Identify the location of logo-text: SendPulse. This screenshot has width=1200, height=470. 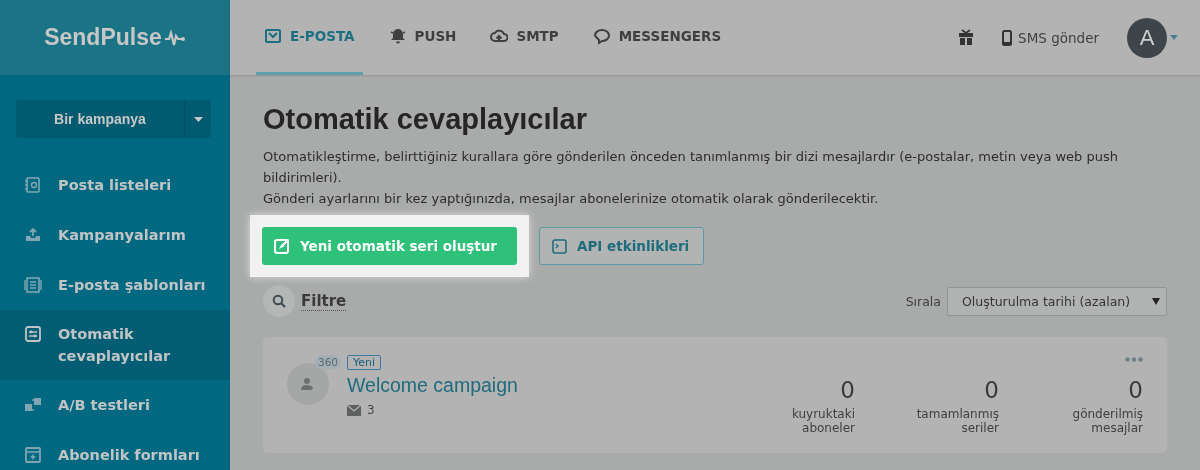
(103, 37).